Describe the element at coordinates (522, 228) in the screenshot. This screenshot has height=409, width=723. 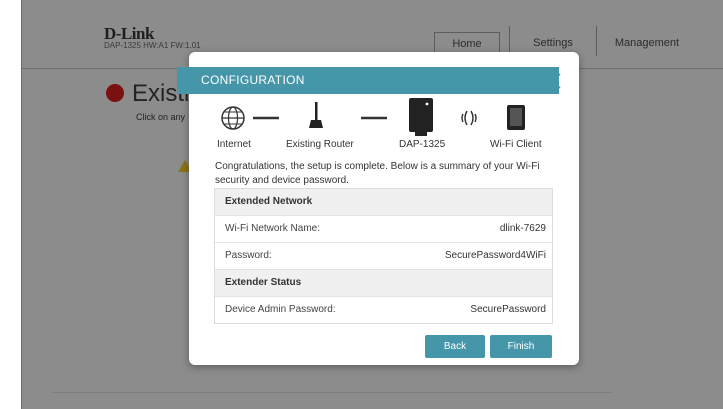
I see `wifi-name-value: dlink-7629` at that location.